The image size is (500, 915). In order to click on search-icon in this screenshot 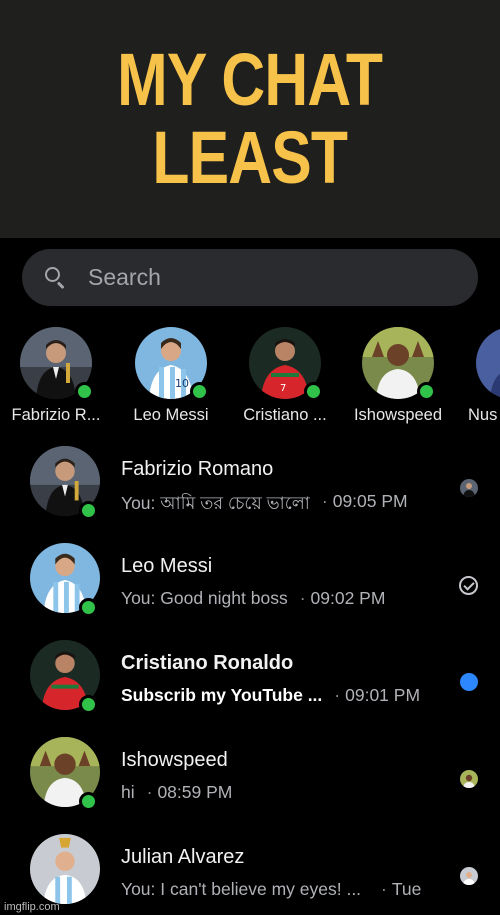, I will do `click(56, 278)`.